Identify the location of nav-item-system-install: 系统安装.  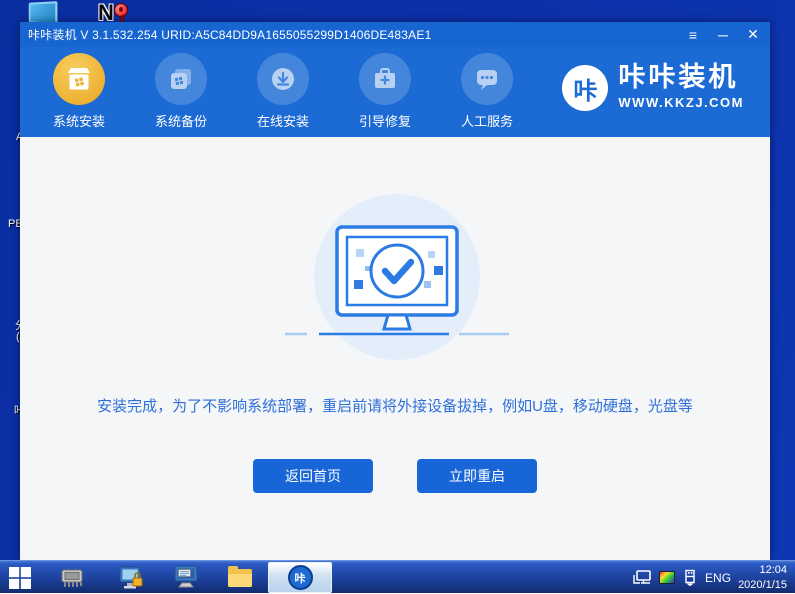
(79, 91).